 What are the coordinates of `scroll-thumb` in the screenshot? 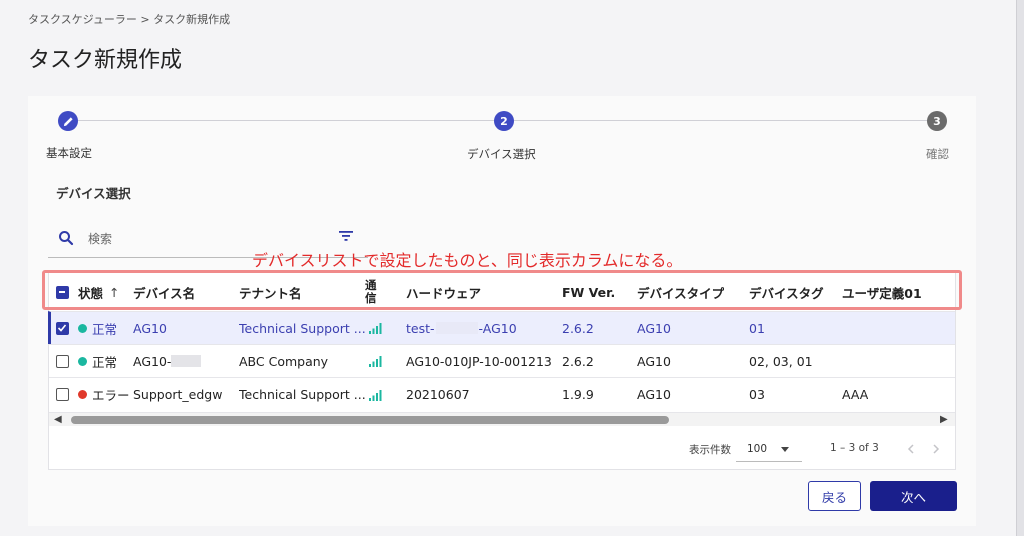 It's located at (370, 420).